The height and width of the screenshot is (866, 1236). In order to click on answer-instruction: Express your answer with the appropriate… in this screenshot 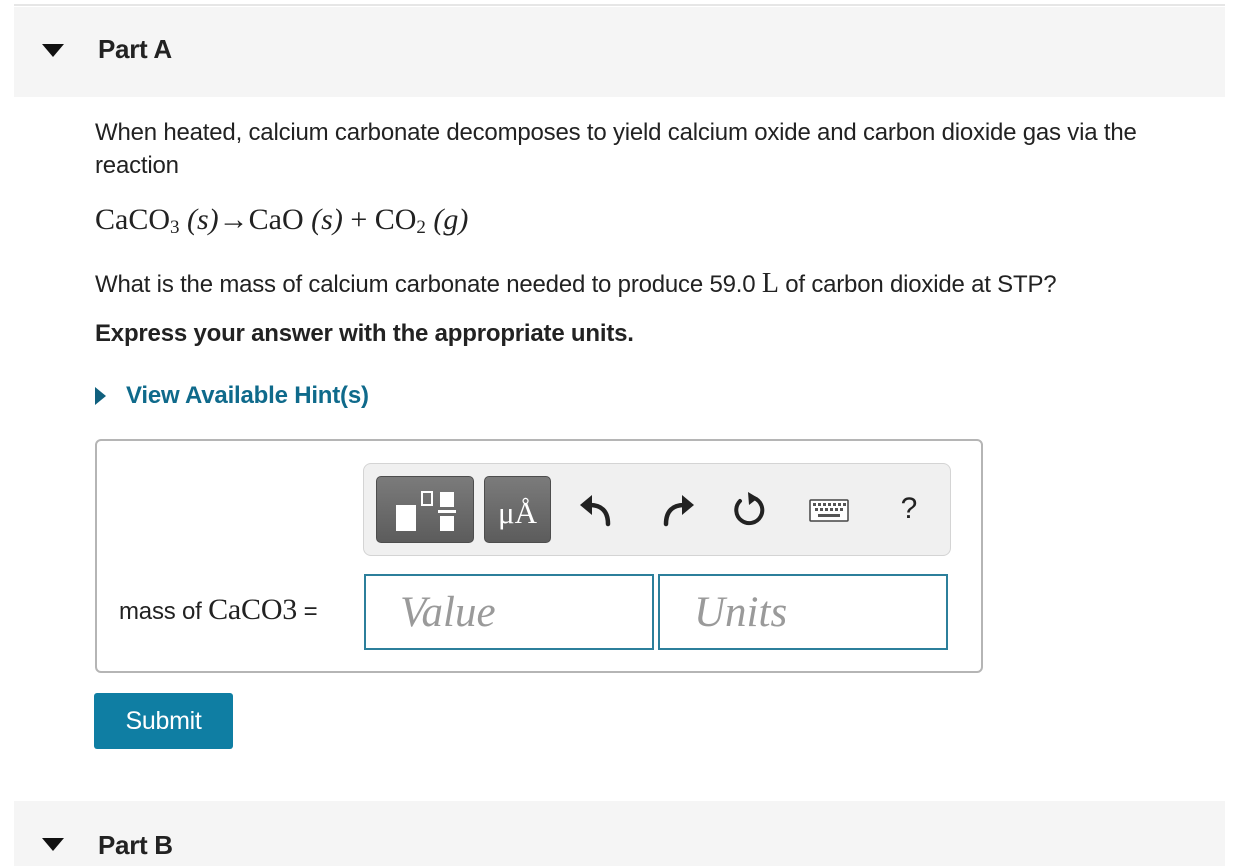, I will do `click(364, 333)`.